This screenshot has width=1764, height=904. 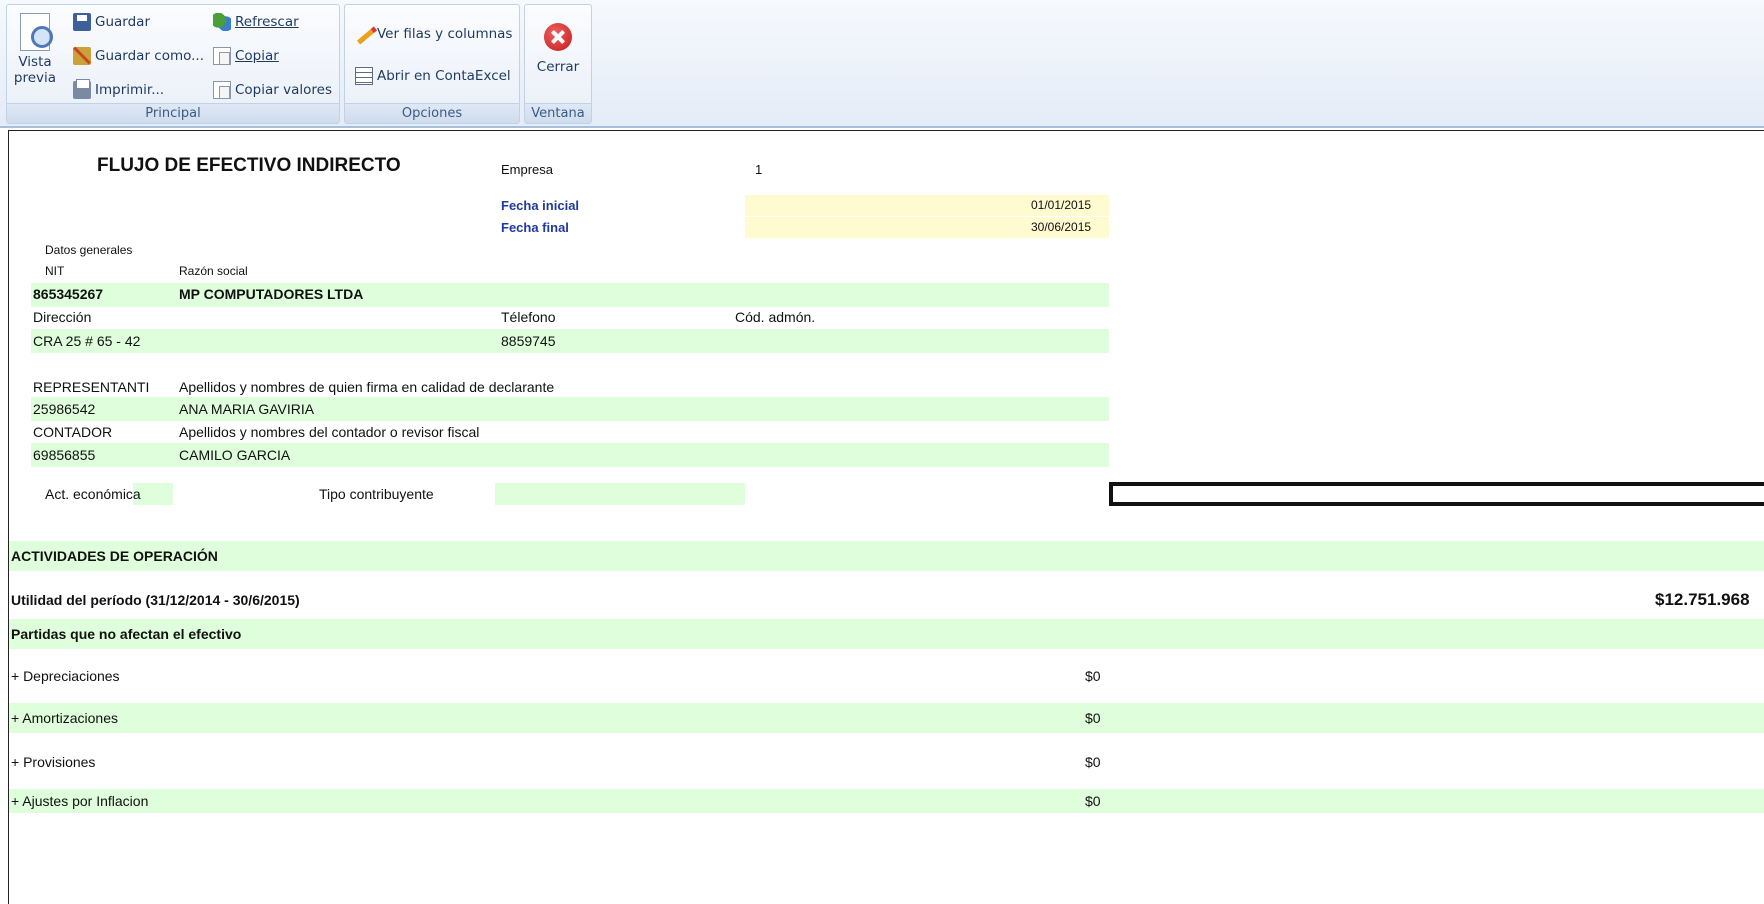 I want to click on contador-label: CONTADOR, so click(x=73, y=432).